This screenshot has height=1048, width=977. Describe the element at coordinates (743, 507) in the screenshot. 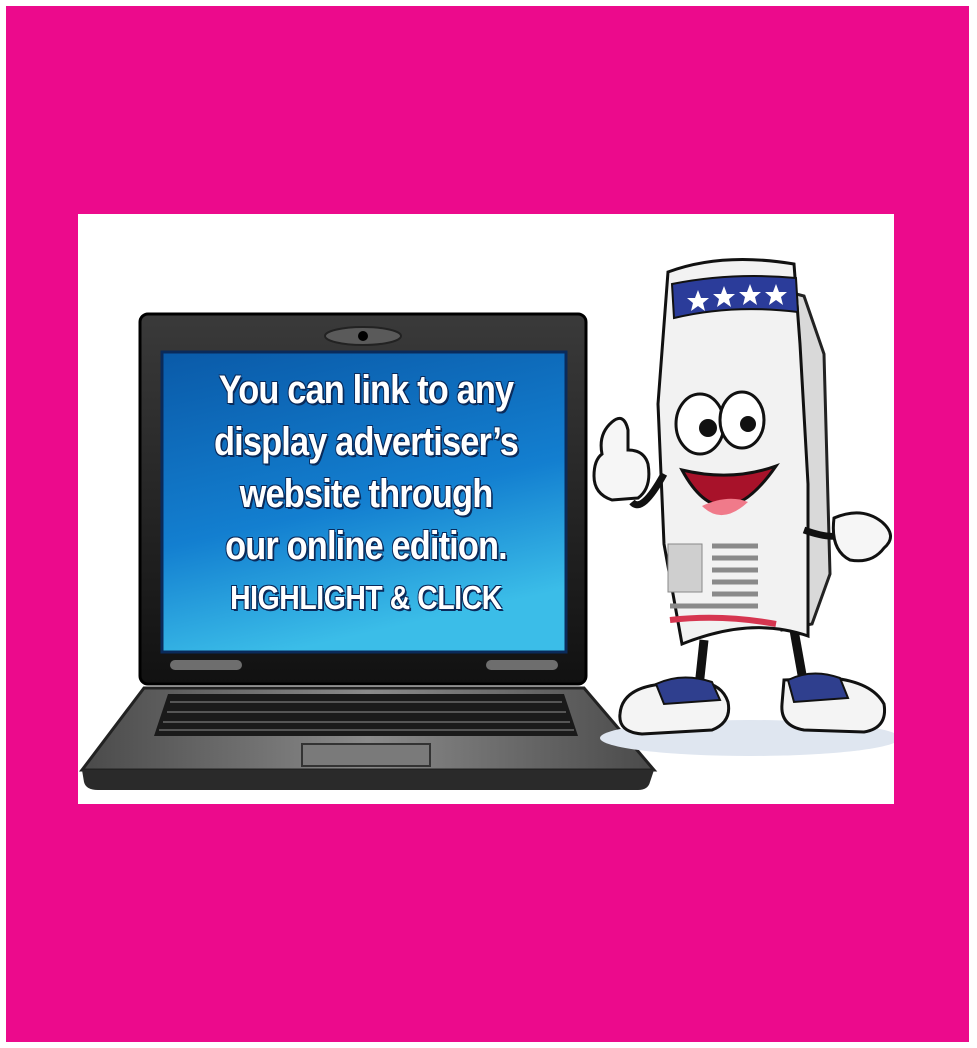

I see `newspaper-mascot-icon` at that location.